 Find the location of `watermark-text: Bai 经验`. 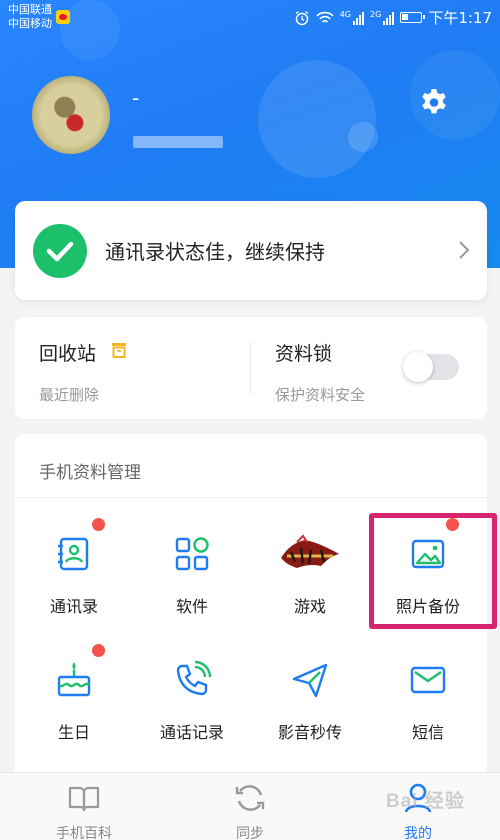

watermark-text: Bai 经验 is located at coordinates (425, 801).